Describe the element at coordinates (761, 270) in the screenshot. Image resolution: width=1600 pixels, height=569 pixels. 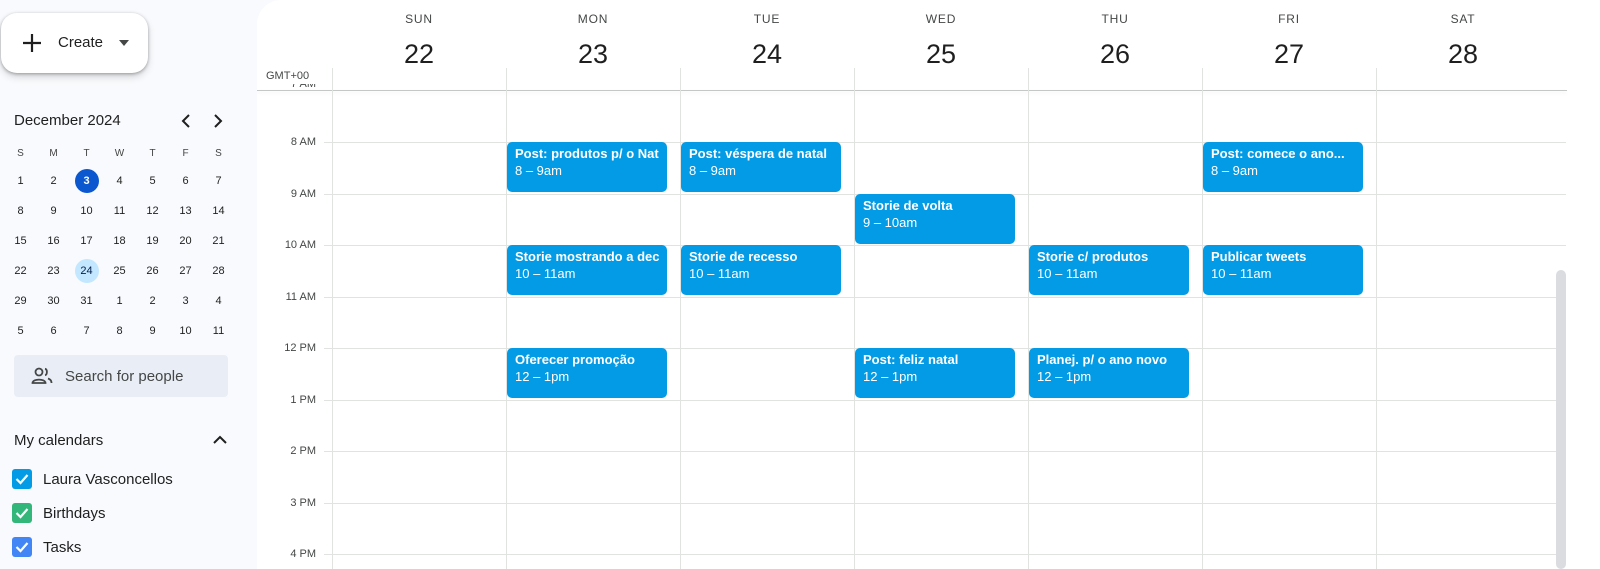
I see `event-chip: Storie de recesso 10 – 11am` at that location.